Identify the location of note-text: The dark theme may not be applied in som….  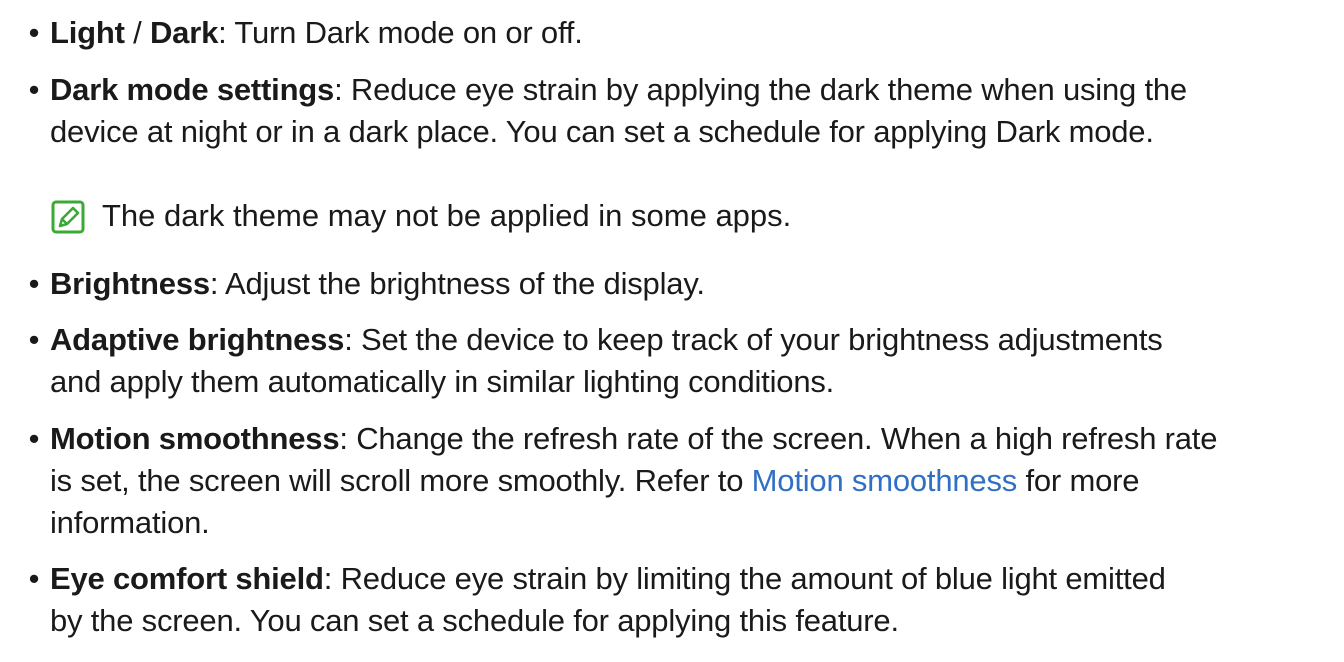
(447, 215).